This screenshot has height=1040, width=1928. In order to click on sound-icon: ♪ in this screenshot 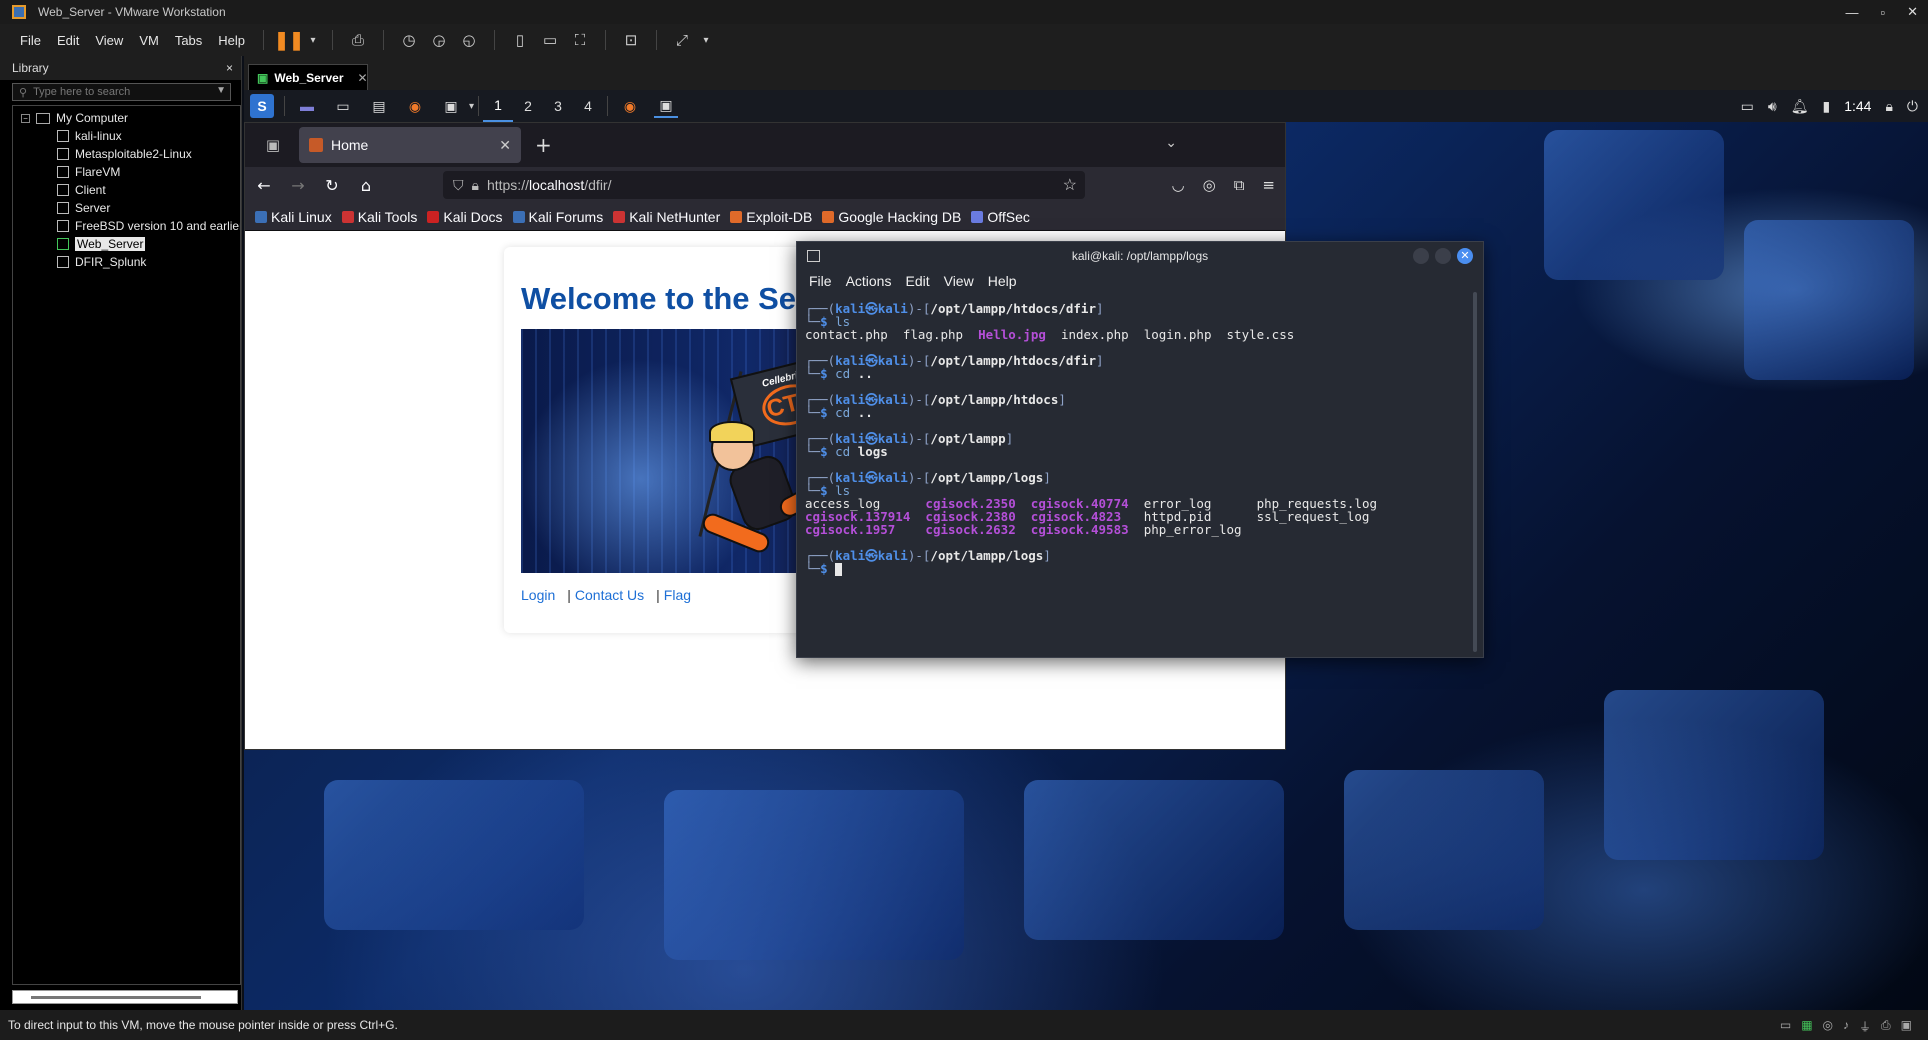, I will do `click(1846, 1026)`.